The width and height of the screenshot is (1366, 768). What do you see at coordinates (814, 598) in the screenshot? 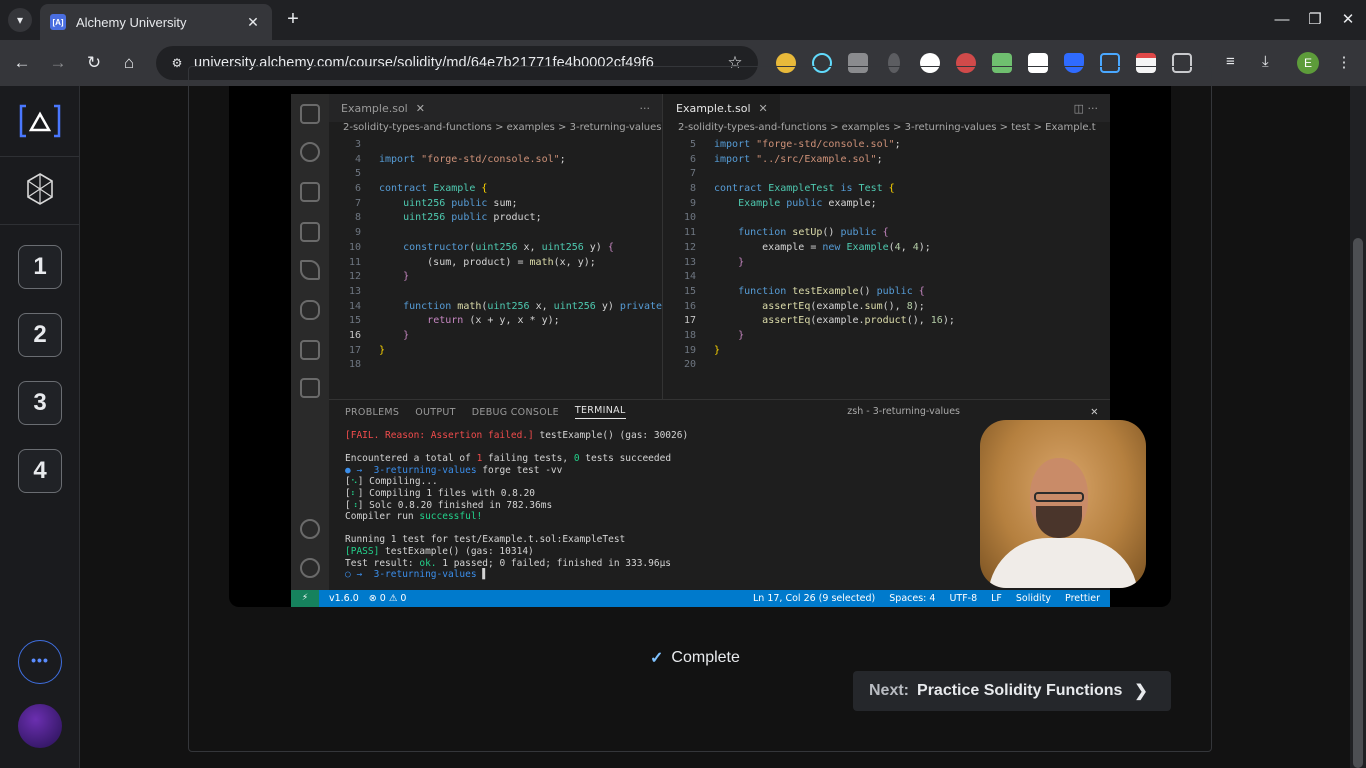
I see `status-cursor: Ln 17, Col 26 (9 selected)` at bounding box center [814, 598].